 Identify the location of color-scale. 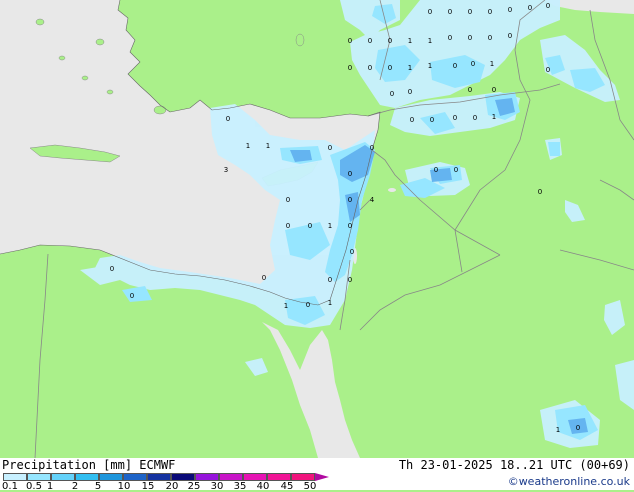
(166, 477).